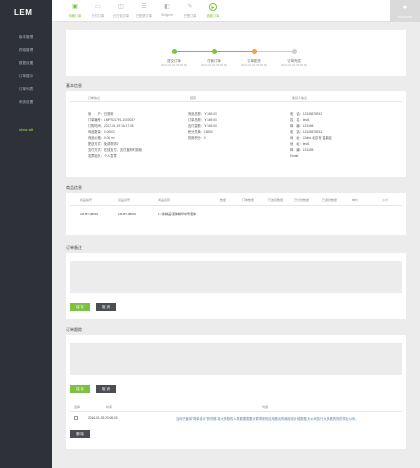 This screenshot has width=420, height=468. I want to click on order-info-line: 订单编号：LMPS01791-1000037, so click(111, 120).